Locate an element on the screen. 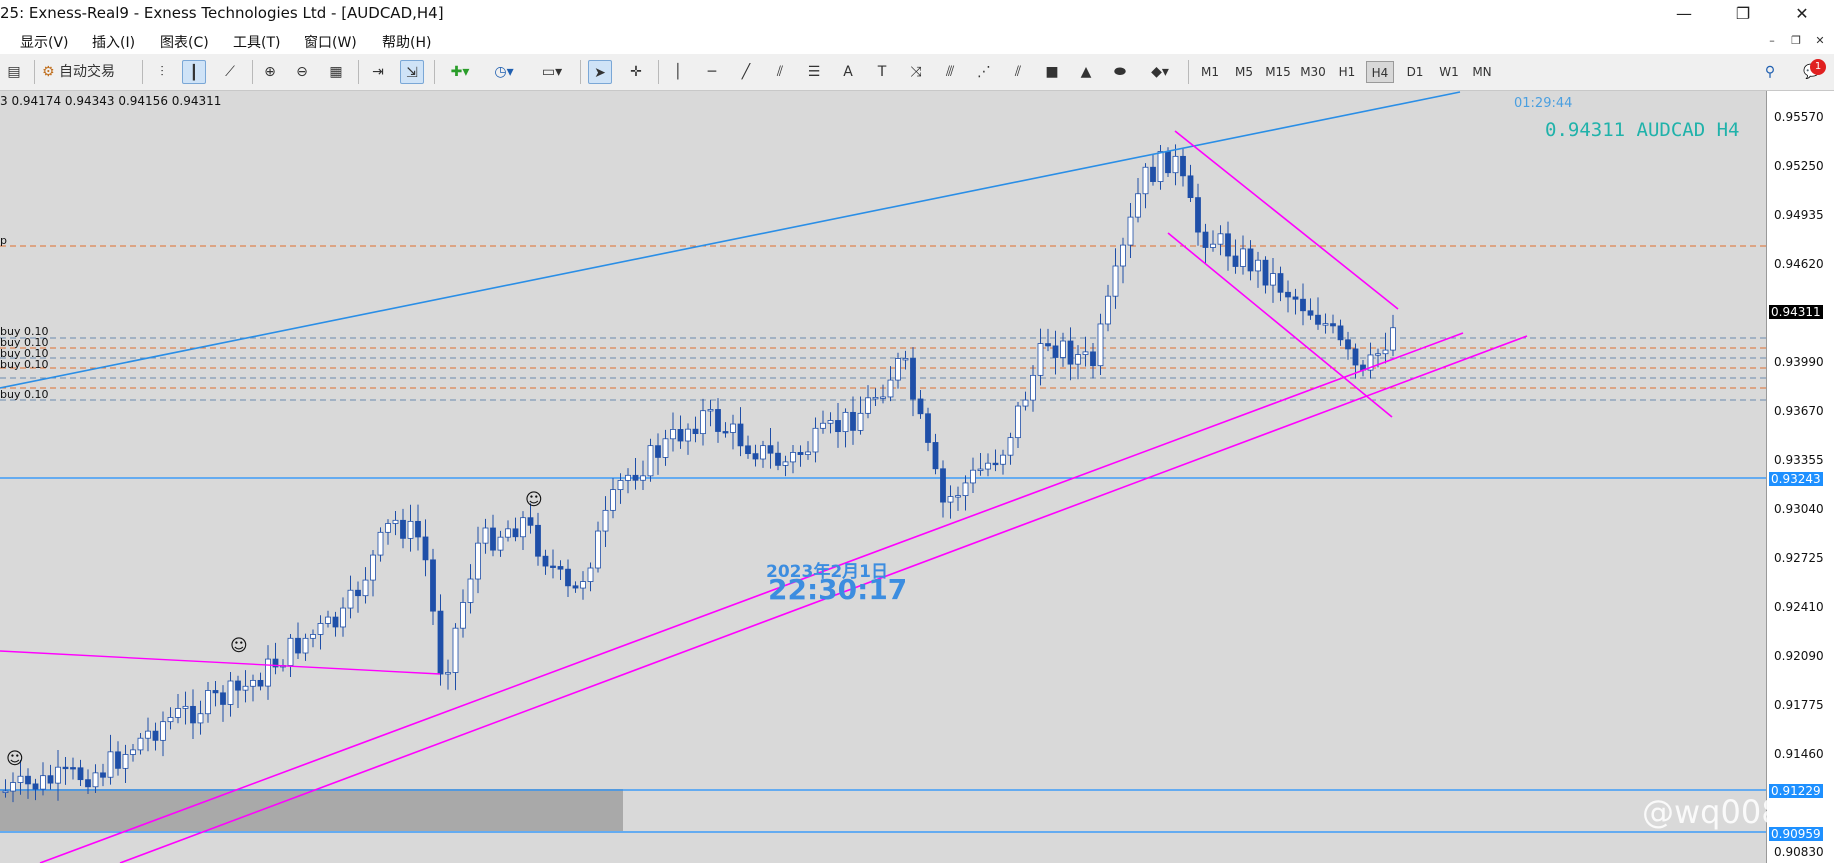 This screenshot has width=1834, height=863. mdi-close-button: ✕ is located at coordinates (1820, 41).